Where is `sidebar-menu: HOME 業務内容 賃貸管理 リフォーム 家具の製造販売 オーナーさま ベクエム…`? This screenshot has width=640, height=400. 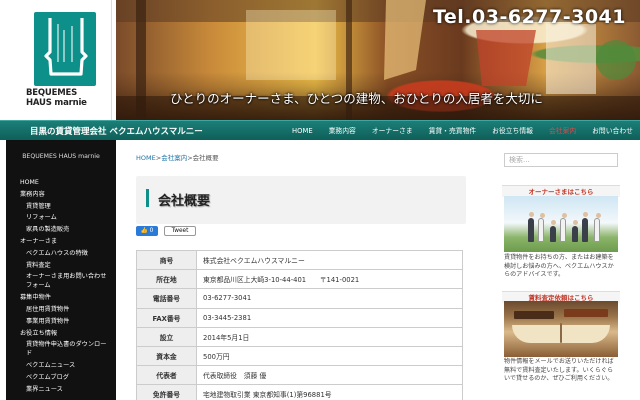
sidebar-menu: HOME 業務内容 賃貸管理 リフォーム 家具の製造販売 オーナーさま ベクエム… is located at coordinates (66, 286).